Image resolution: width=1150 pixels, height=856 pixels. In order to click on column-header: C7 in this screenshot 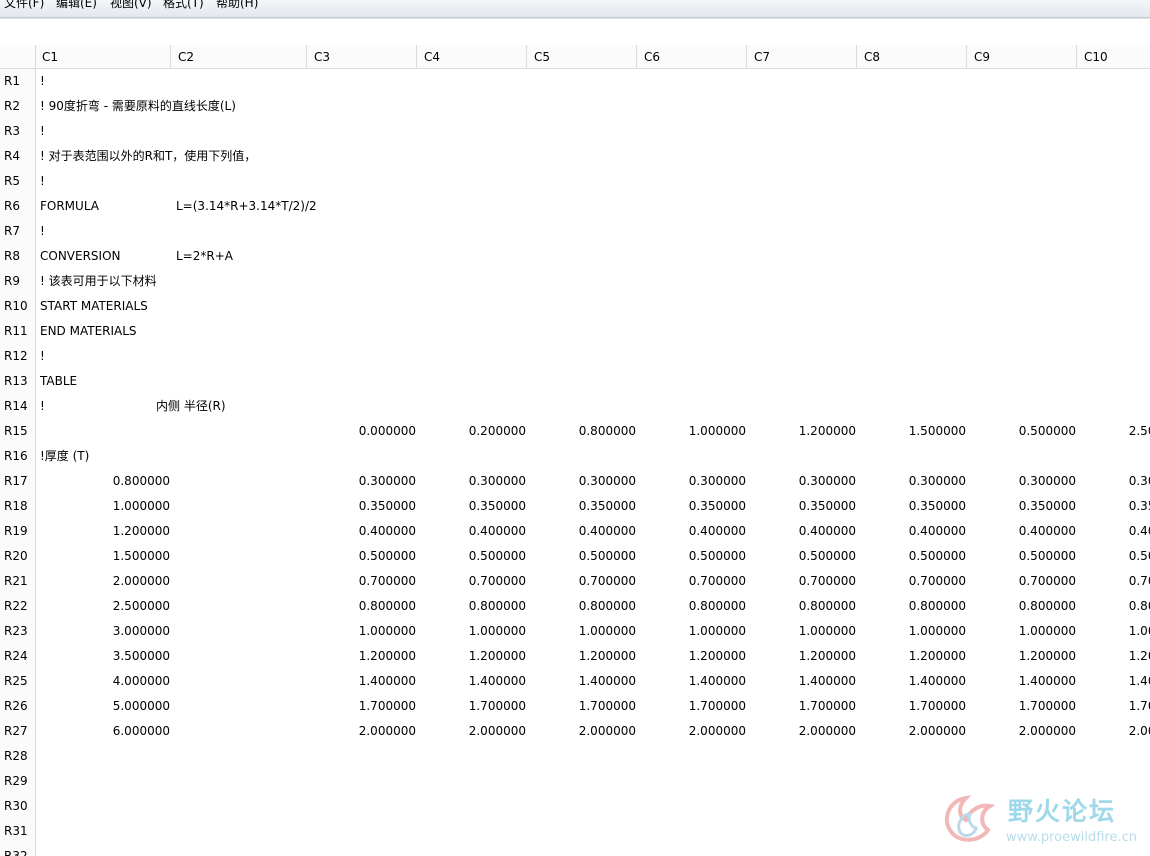, I will do `click(802, 56)`.